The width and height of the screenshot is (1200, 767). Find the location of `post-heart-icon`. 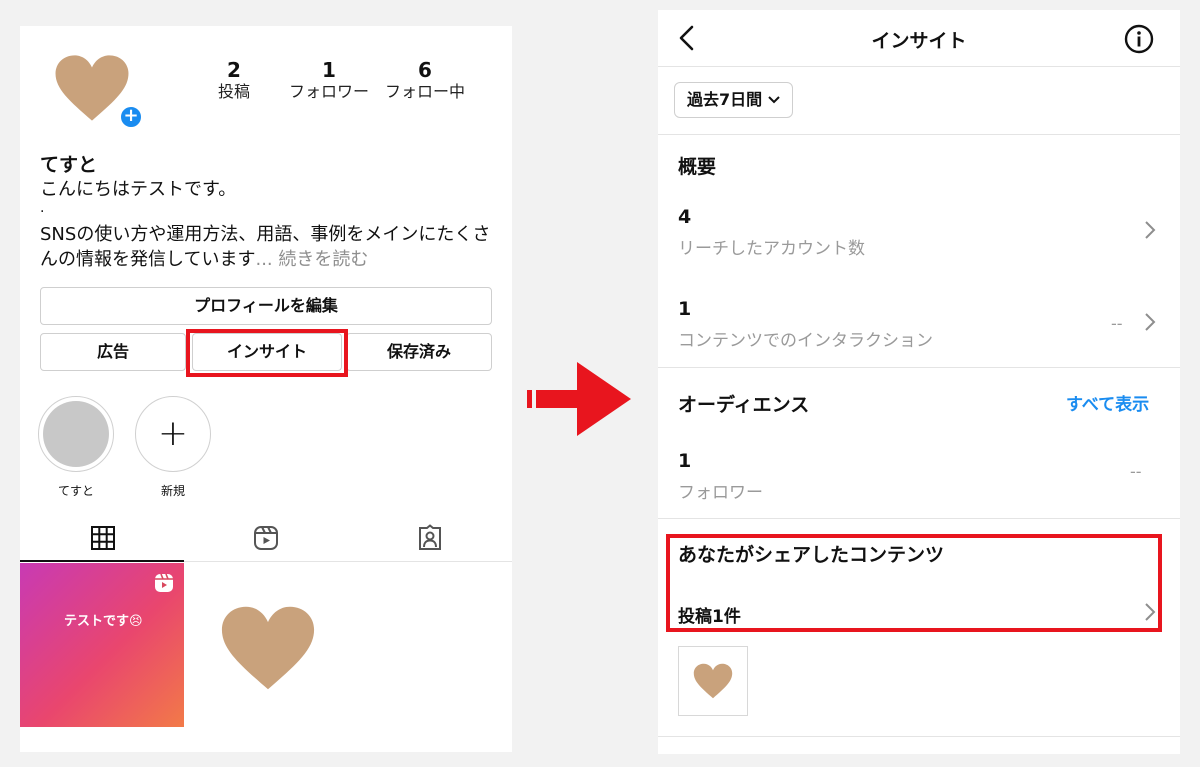

post-heart-icon is located at coordinates (268, 648).